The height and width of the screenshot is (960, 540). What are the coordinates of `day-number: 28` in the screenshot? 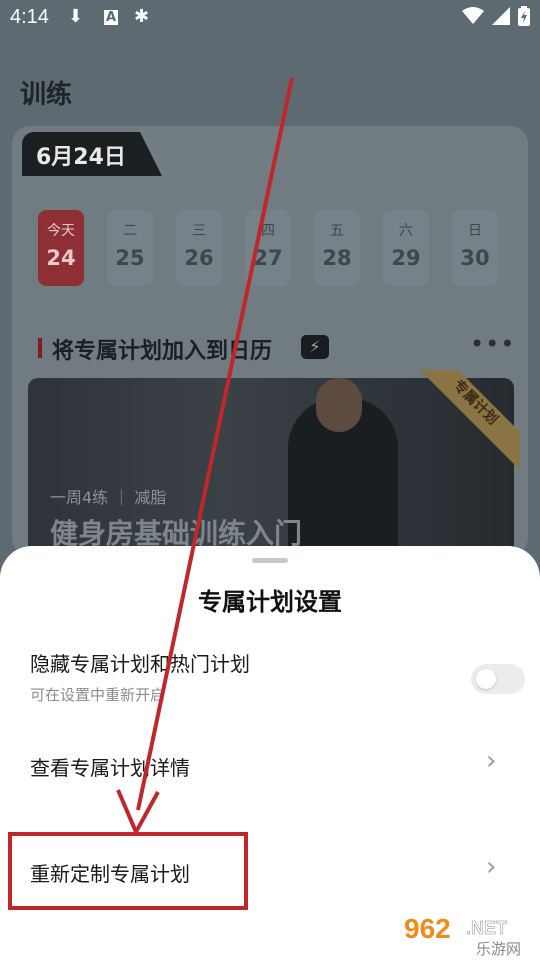 It's located at (337, 258).